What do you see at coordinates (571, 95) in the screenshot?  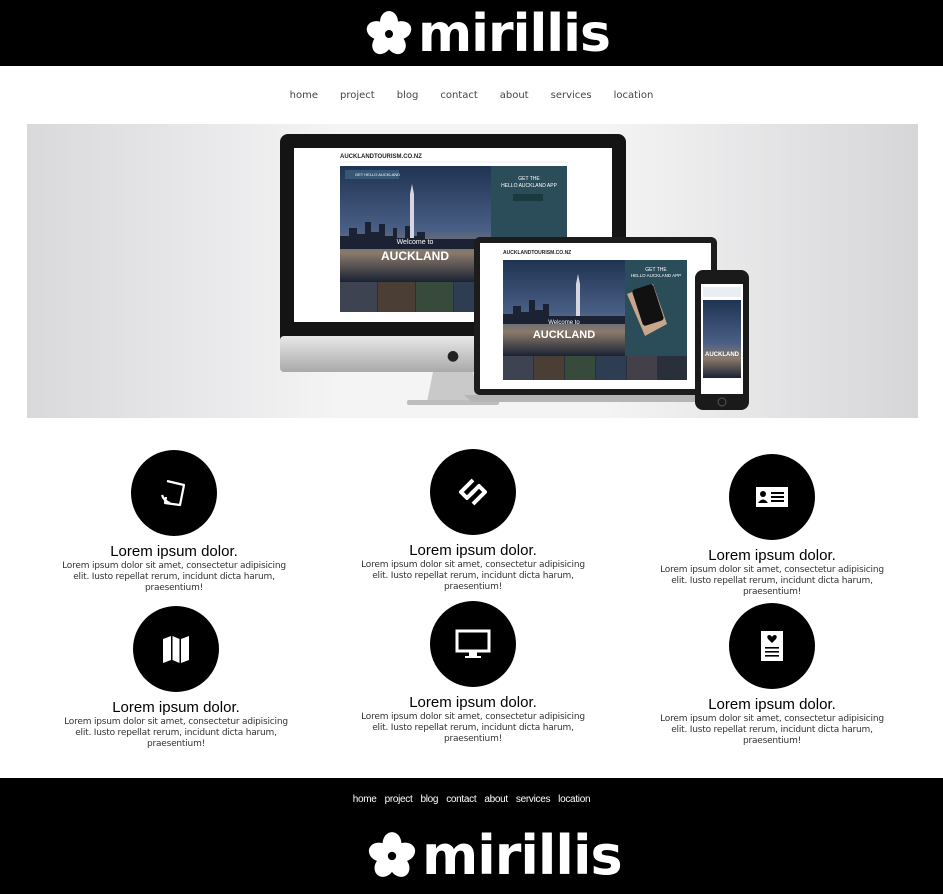 I see `nav-services: services` at bounding box center [571, 95].